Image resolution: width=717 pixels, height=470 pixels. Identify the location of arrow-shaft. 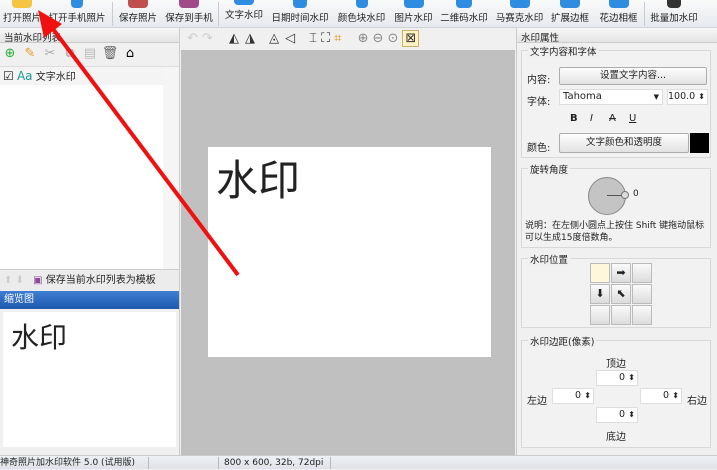
(144, 150).